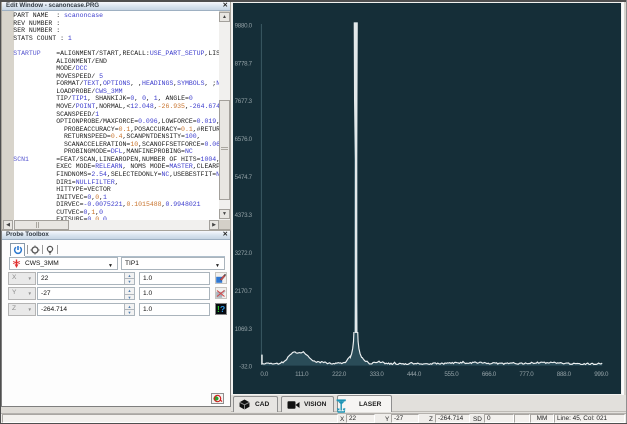  What do you see at coordinates (244, 329) in the screenshot?
I see `svg-text: 1069.3` at bounding box center [244, 329].